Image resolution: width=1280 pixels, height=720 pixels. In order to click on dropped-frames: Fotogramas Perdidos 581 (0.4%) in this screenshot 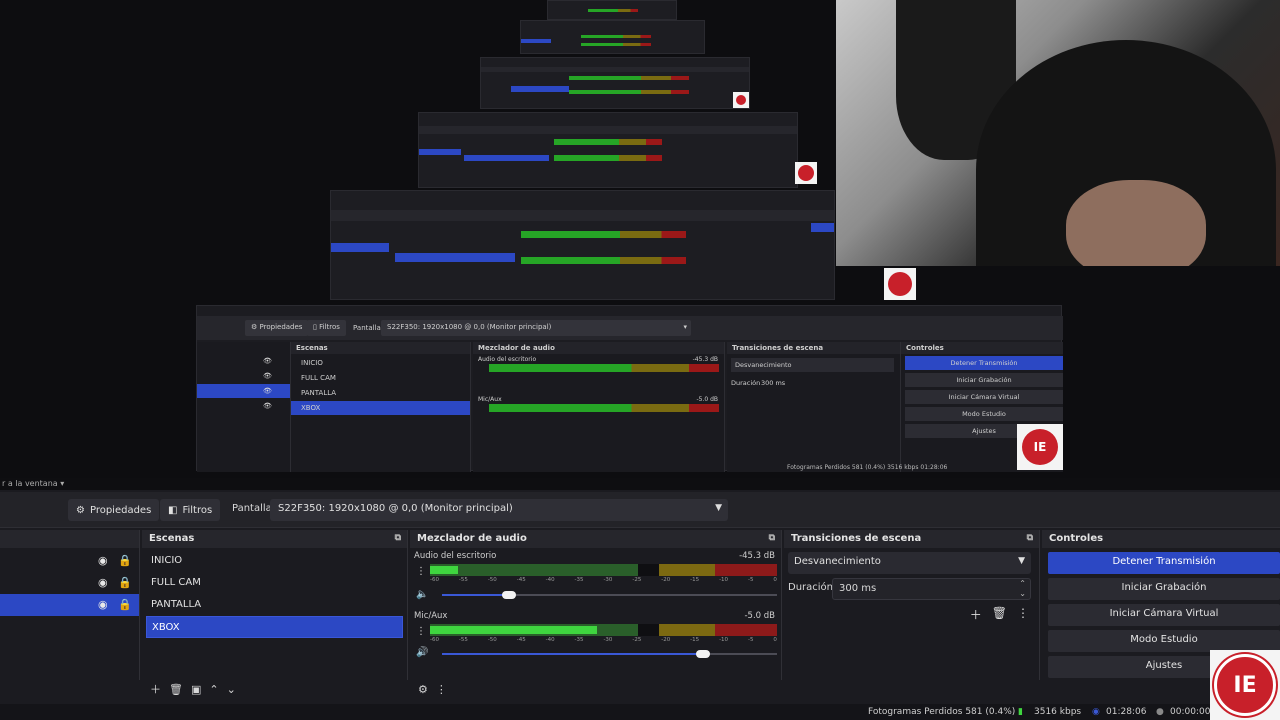, I will do `click(942, 712)`.